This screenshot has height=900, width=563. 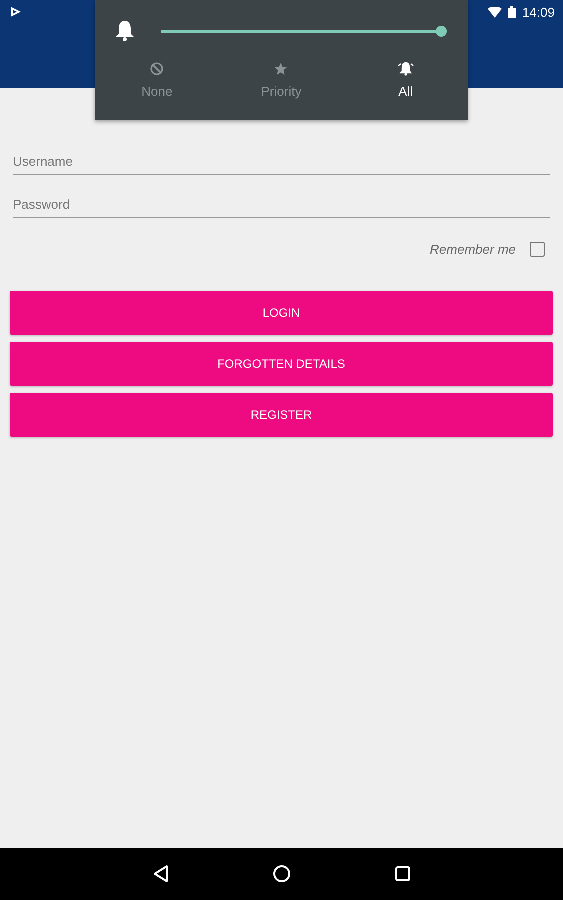 What do you see at coordinates (495, 12) in the screenshot?
I see `wifi-icon` at bounding box center [495, 12].